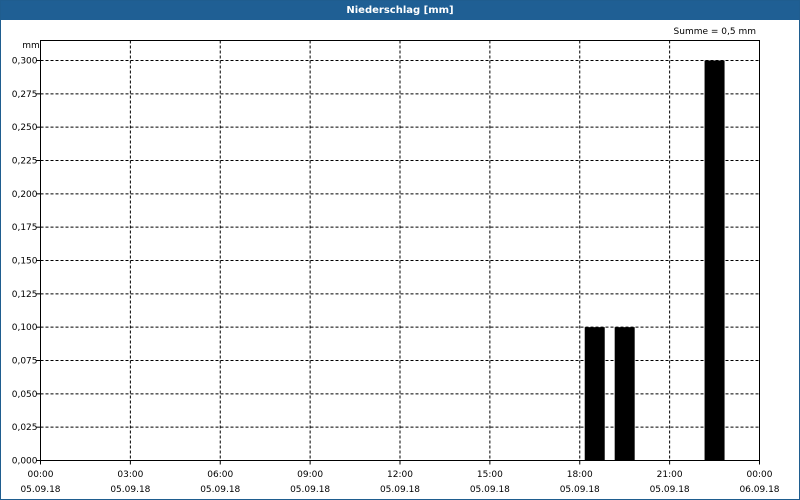 This screenshot has height=500, width=800. What do you see at coordinates (25, 295) in the screenshot?
I see `y-tick-label: 0,125` at bounding box center [25, 295].